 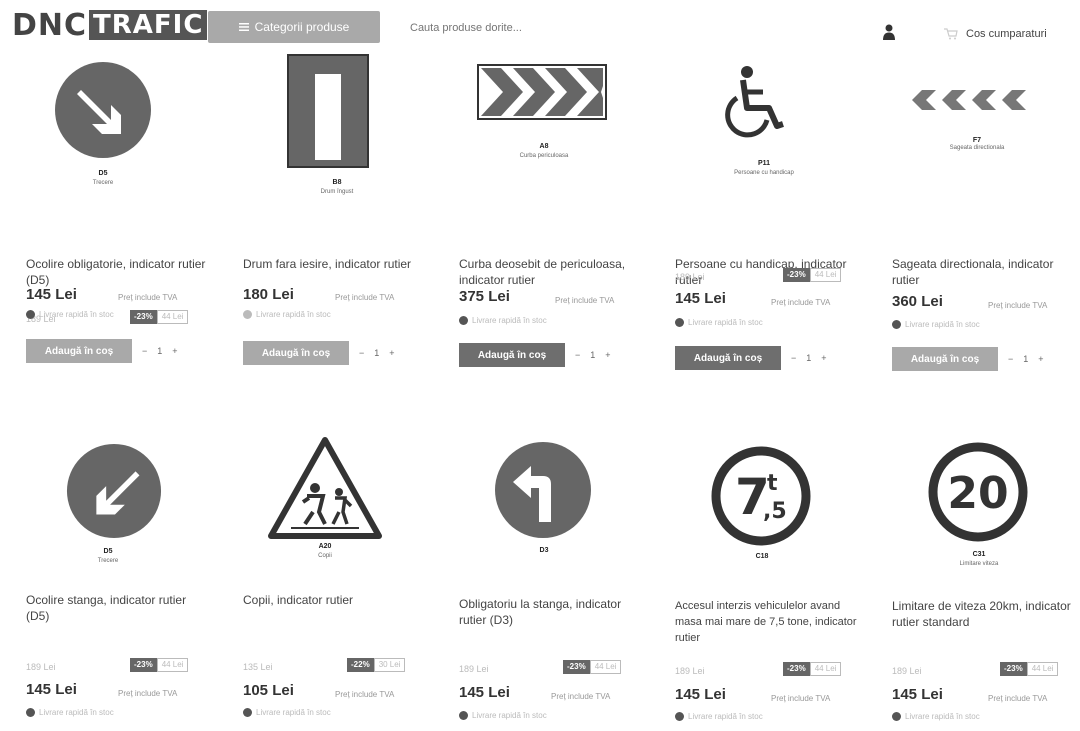 I want to click on sign-subcode: Drum îngust, so click(x=337, y=192).